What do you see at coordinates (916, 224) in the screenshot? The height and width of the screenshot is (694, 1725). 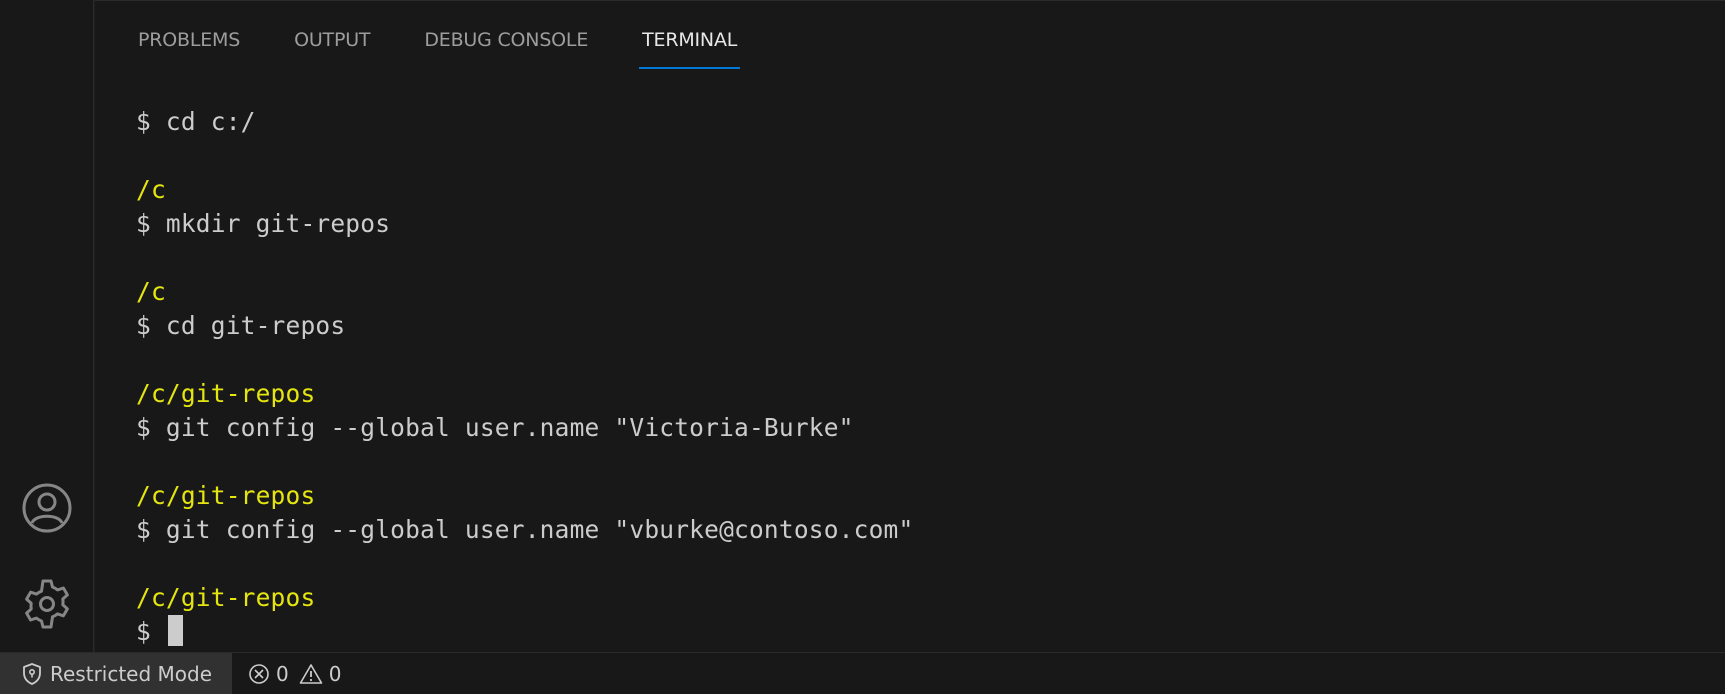 I see `terminal-line: $ mkdir git-repos` at bounding box center [916, 224].